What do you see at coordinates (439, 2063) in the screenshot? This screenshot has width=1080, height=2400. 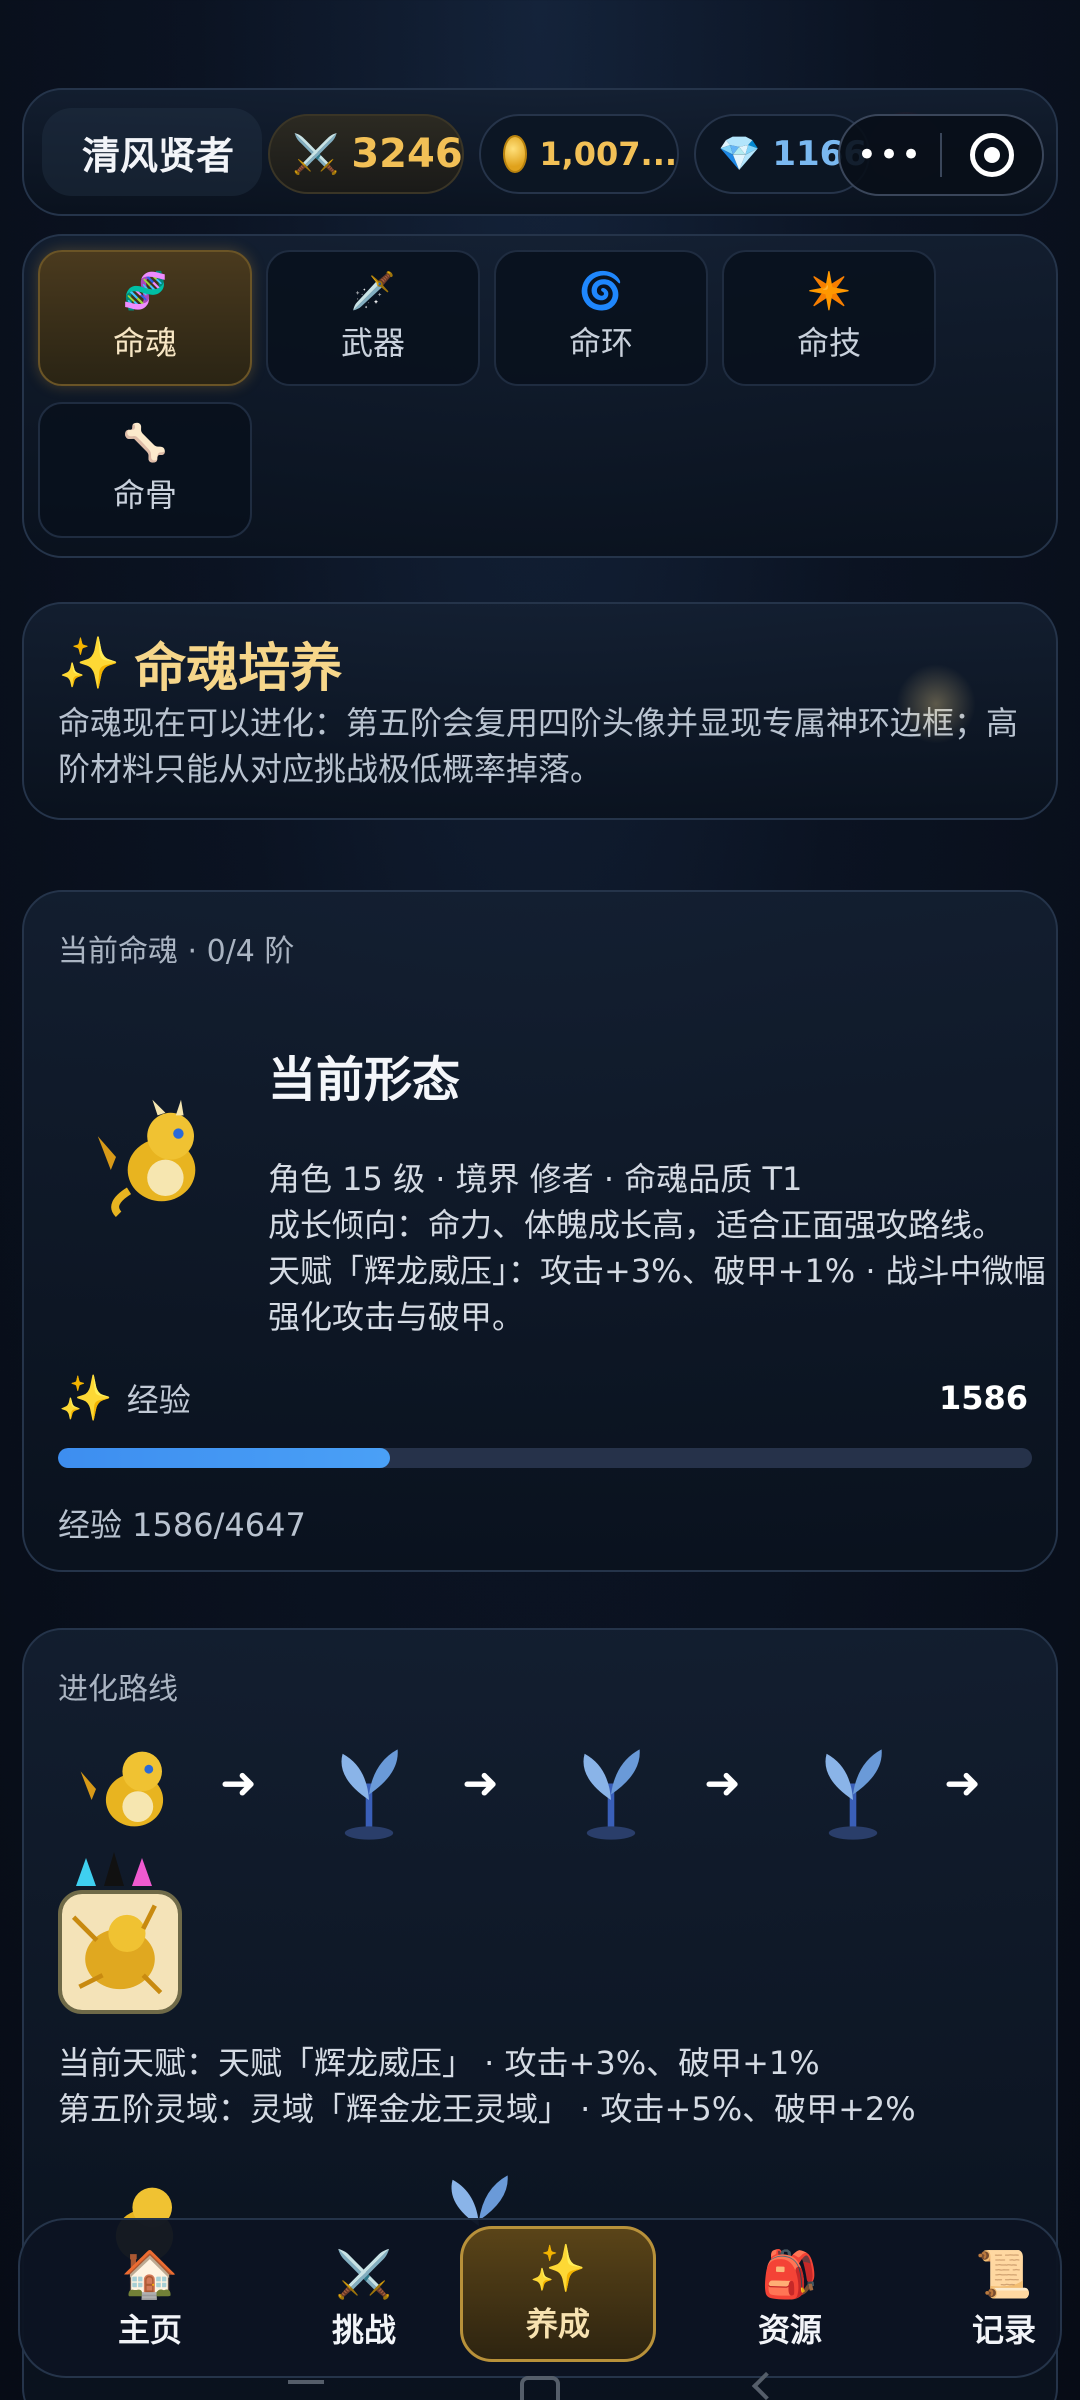 I see `current-talent-line: 当前天赋：天赋「辉龙威压」 · 攻击+3%、破甲+1%` at bounding box center [439, 2063].